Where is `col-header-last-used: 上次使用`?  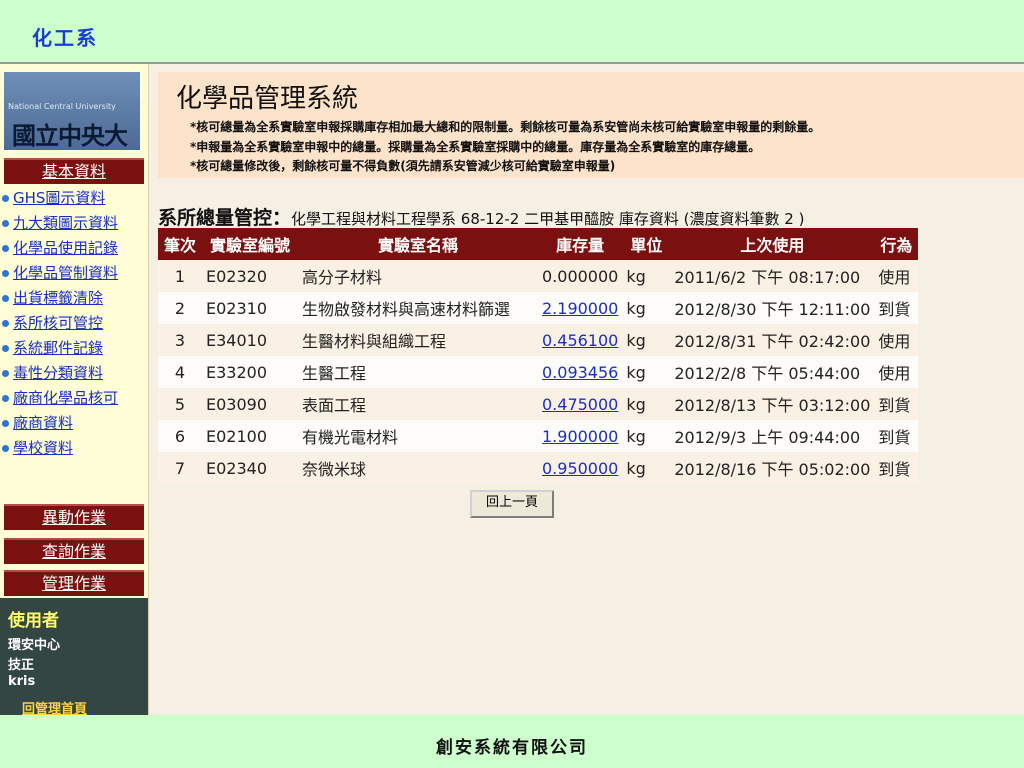 col-header-last-used: 上次使用 is located at coordinates (772, 244).